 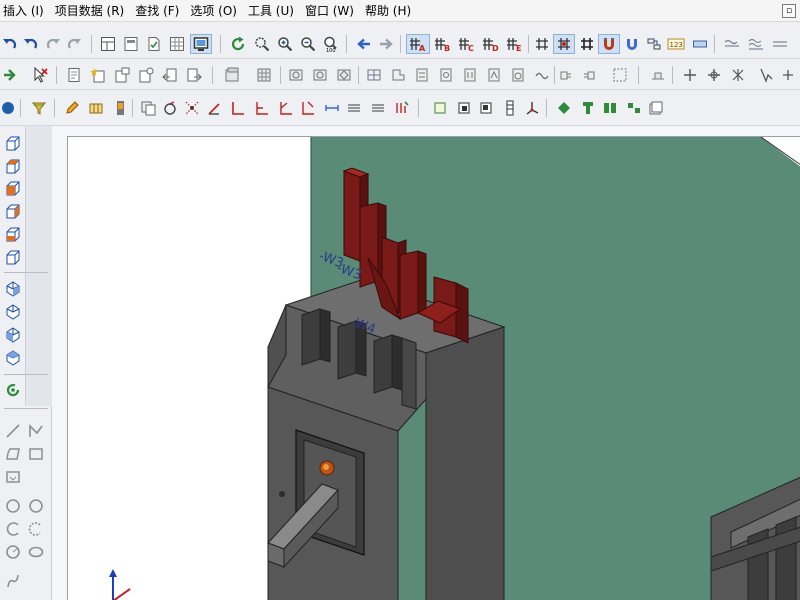 I want to click on iso-view-2-icon, so click(x=13, y=312).